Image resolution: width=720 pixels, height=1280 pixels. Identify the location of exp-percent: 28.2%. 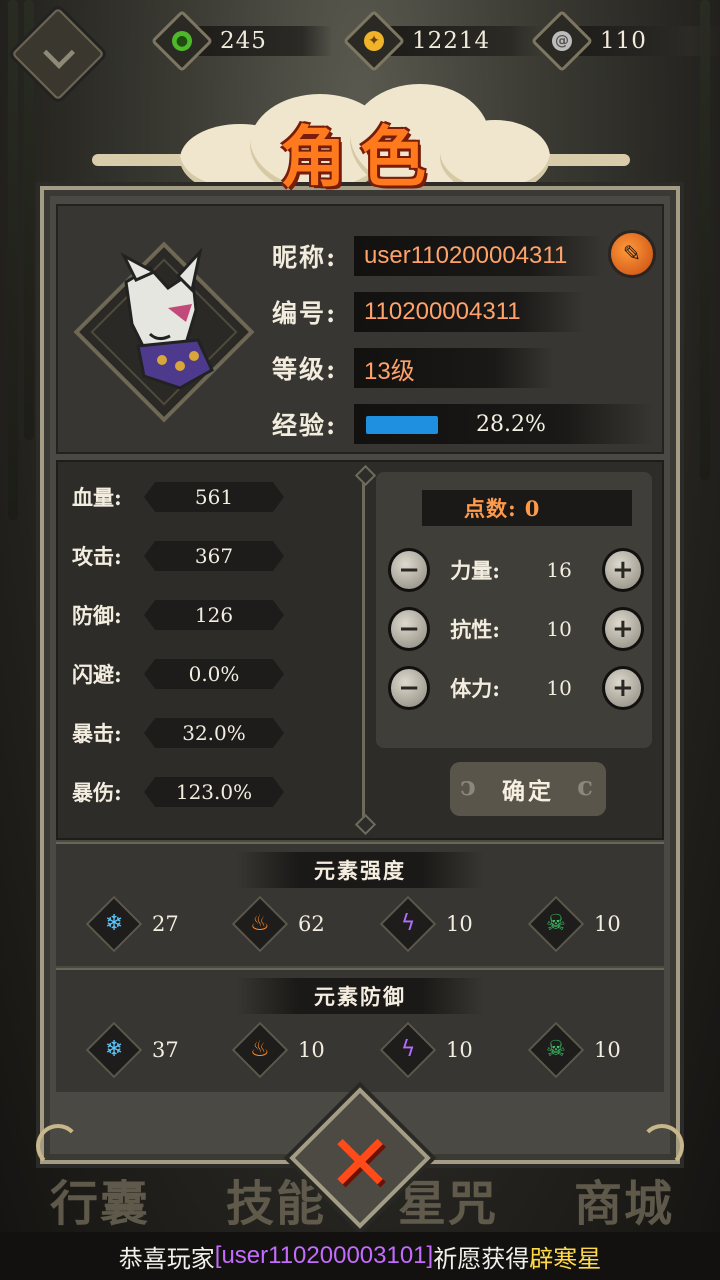
(511, 424).